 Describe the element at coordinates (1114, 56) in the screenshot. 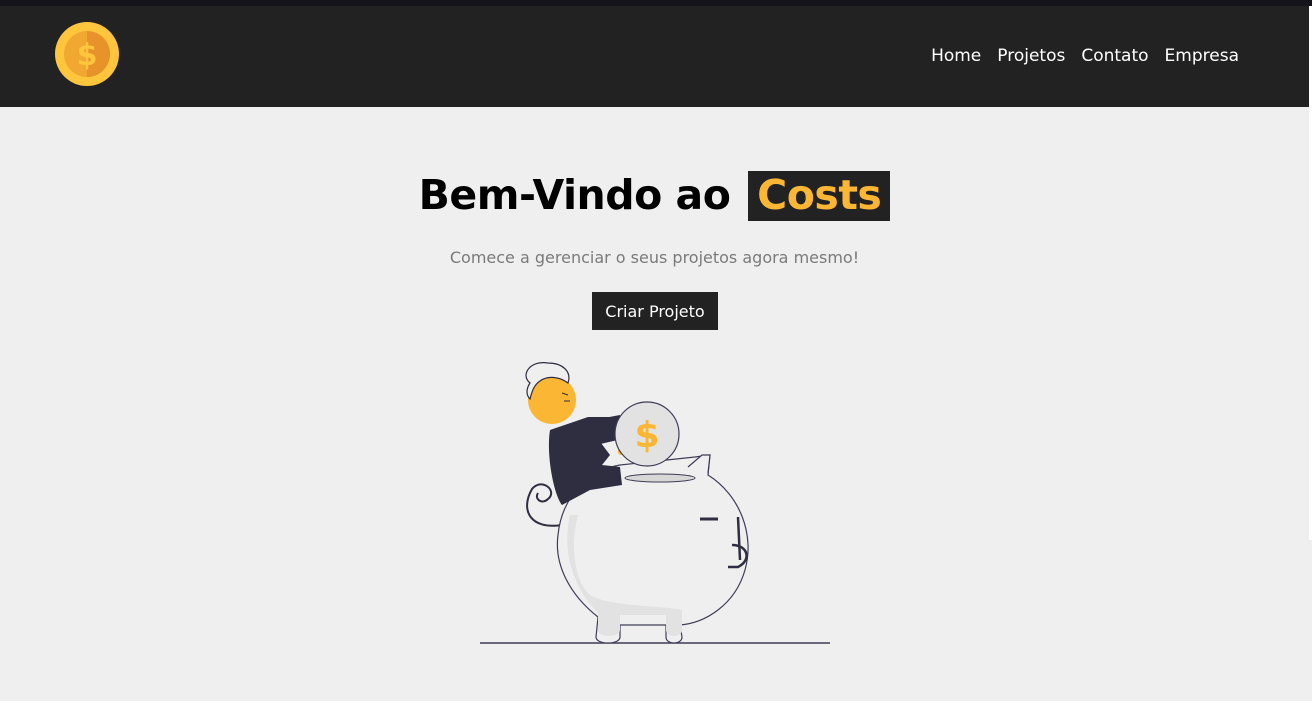

I see `nav-link-contato: Contato` at that location.